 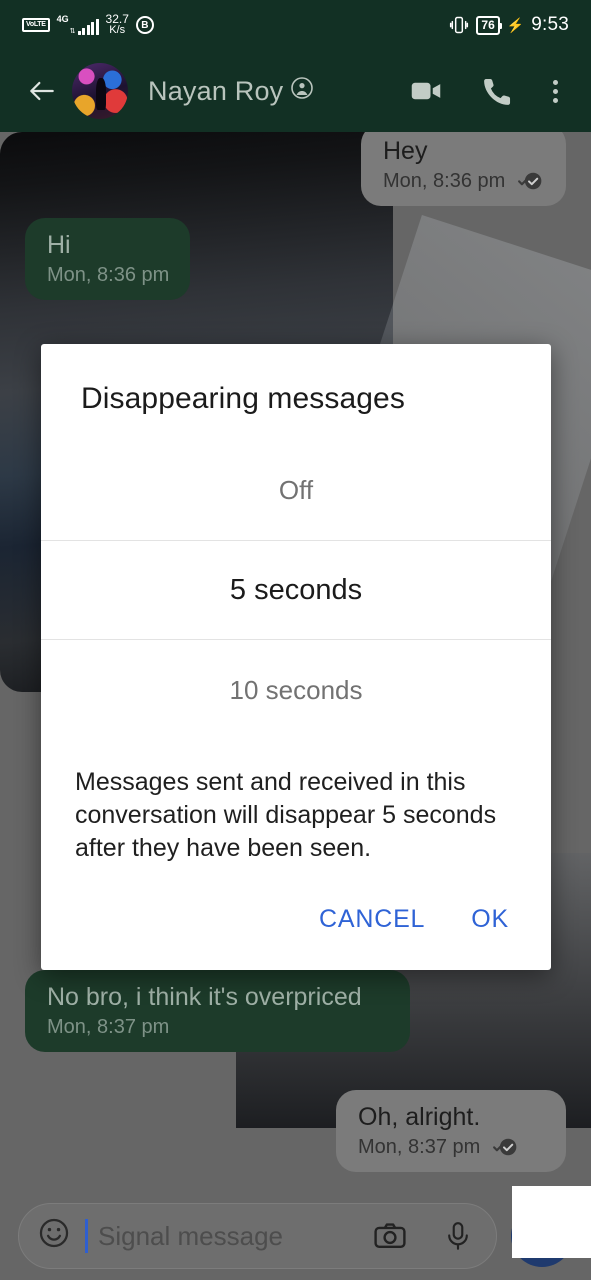 What do you see at coordinates (296, 690) in the screenshot?
I see `picker-option-10-seconds: 10 seconds` at bounding box center [296, 690].